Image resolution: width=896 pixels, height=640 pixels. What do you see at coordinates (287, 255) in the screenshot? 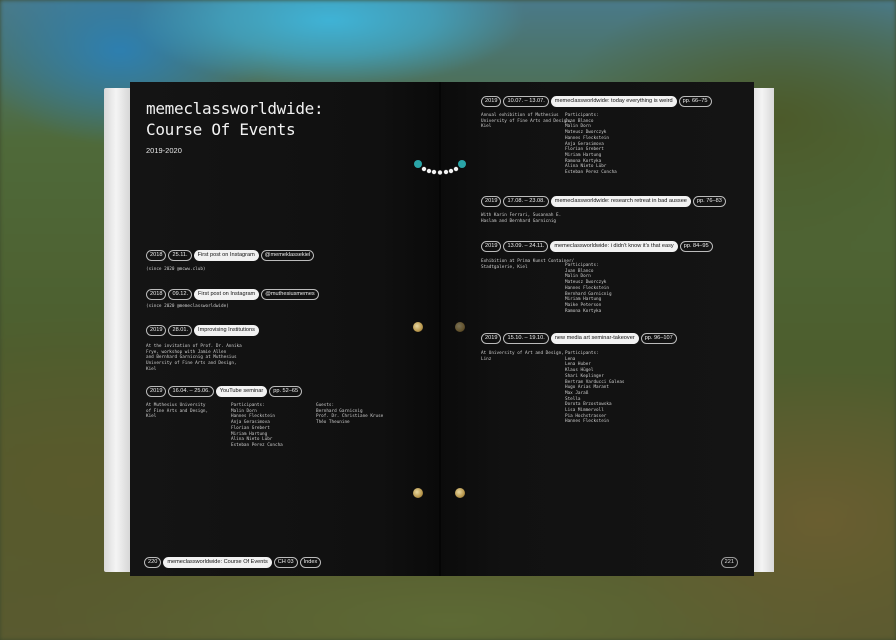
I see `event-handle: @memeklassekiel` at bounding box center [287, 255].